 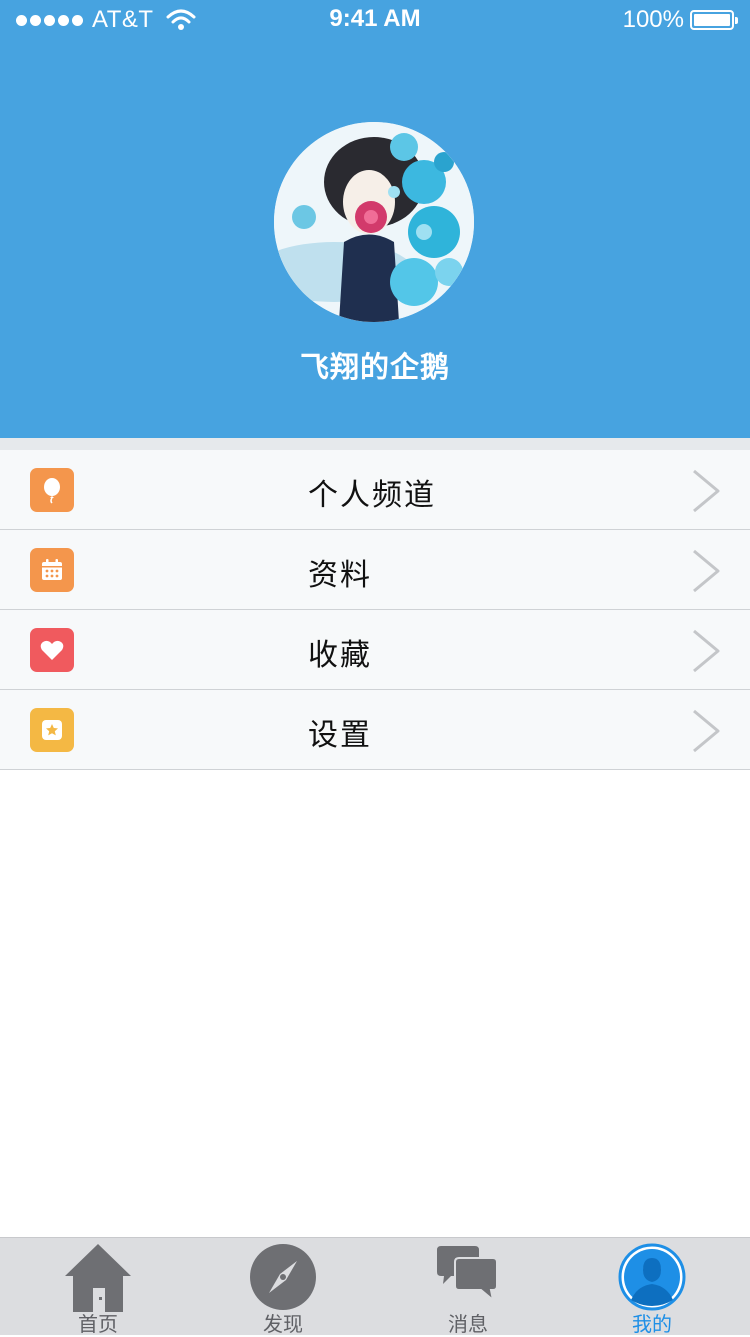 What do you see at coordinates (98, 1324) in the screenshot?
I see `tab-label: 首页` at bounding box center [98, 1324].